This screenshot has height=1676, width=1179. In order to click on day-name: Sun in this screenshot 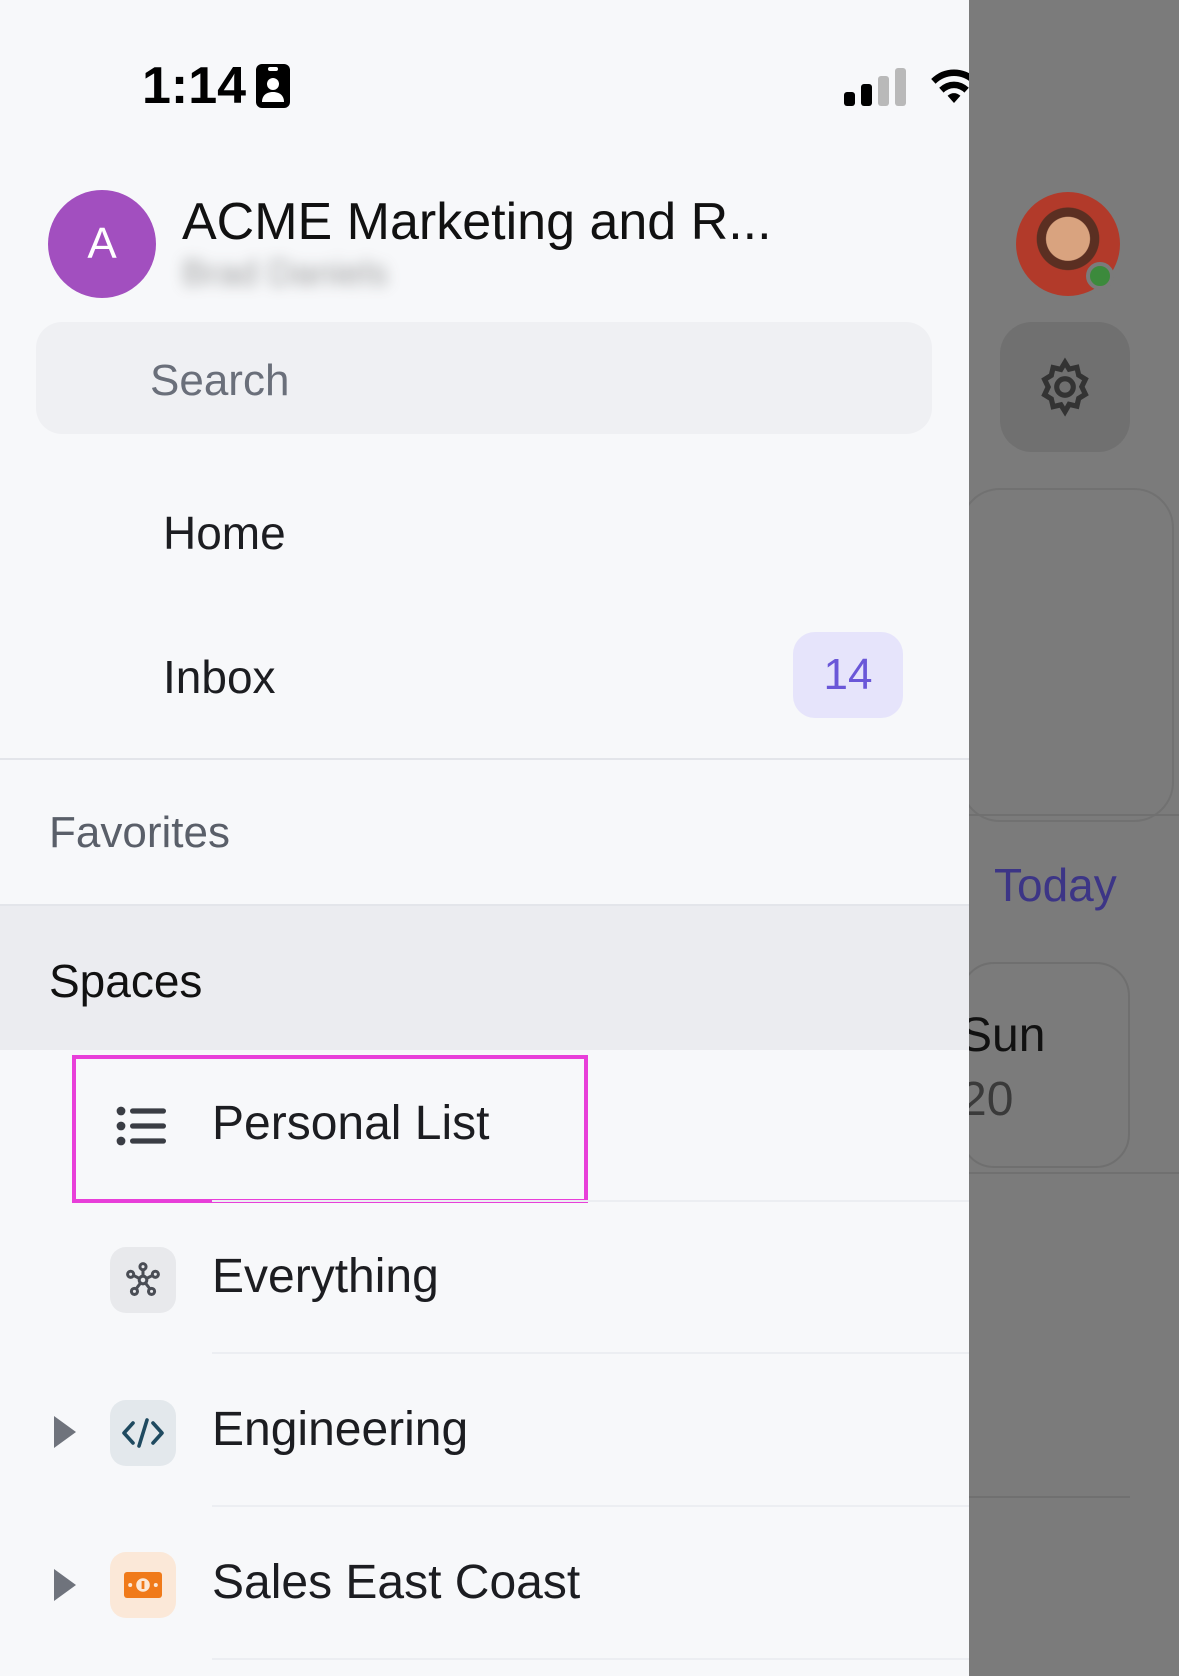, I will do `click(1003, 1035)`.